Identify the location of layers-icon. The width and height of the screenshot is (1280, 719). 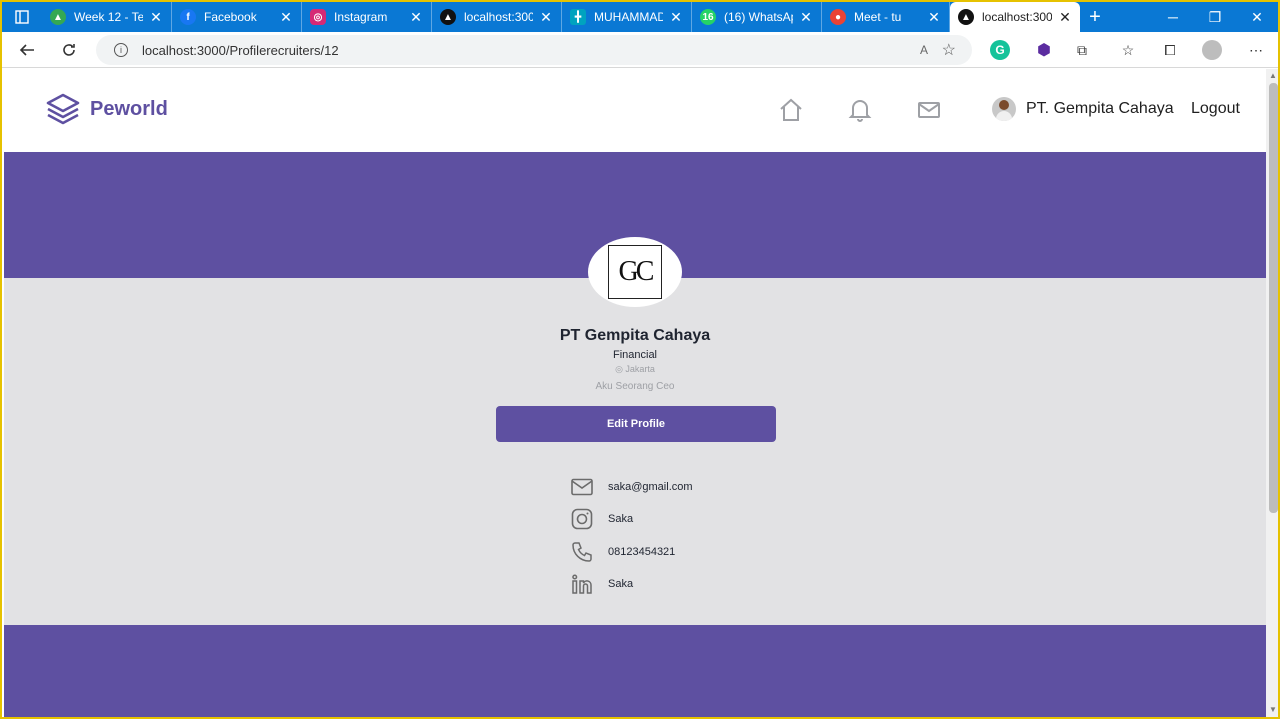
(63, 109).